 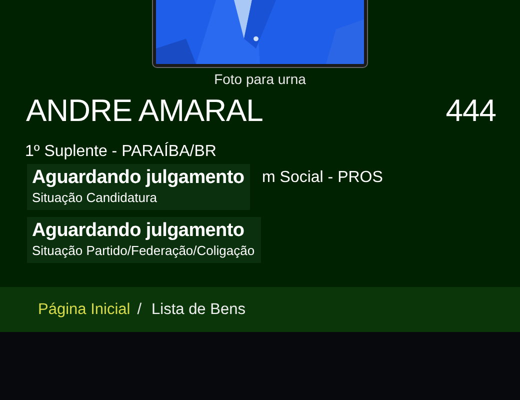 I want to click on status-label: Situação Partido/Federação/Coligação, so click(x=143, y=251).